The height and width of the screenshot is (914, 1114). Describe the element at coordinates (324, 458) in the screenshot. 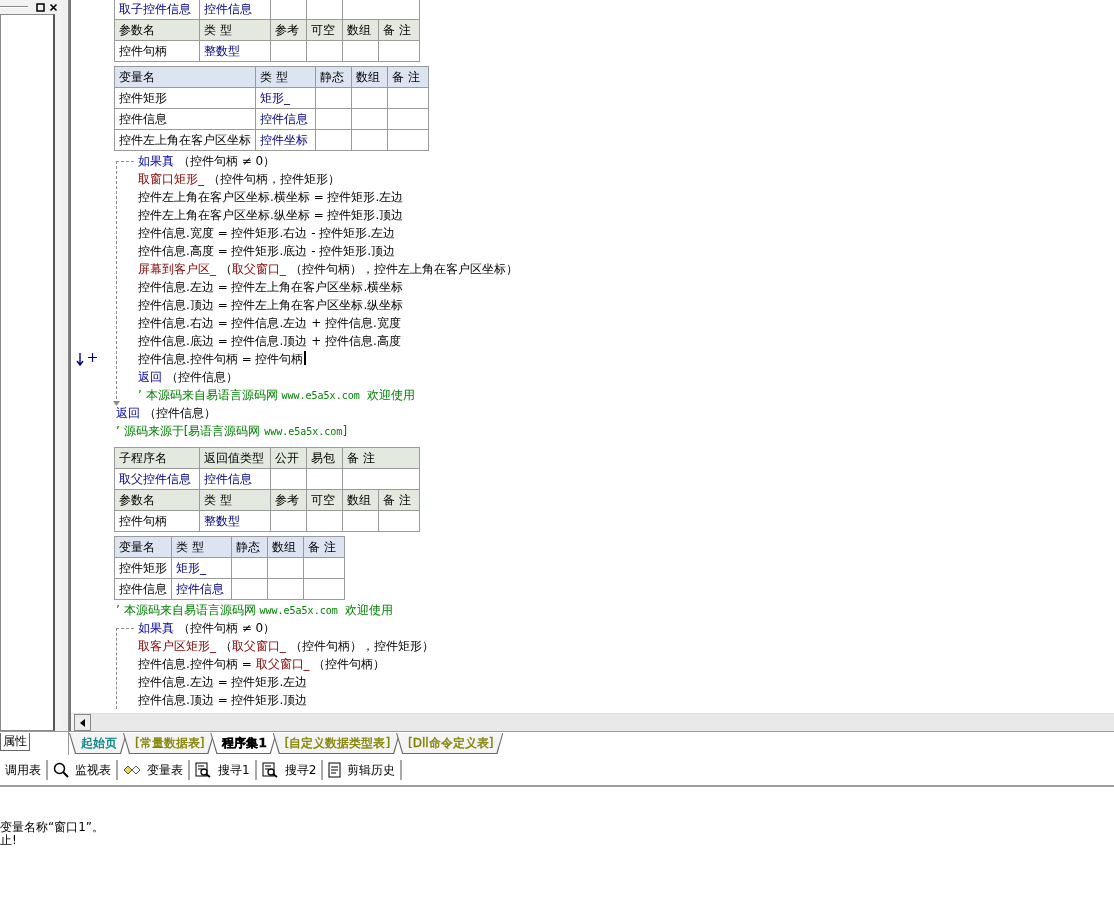

I see `table-header-cell: 易包` at that location.